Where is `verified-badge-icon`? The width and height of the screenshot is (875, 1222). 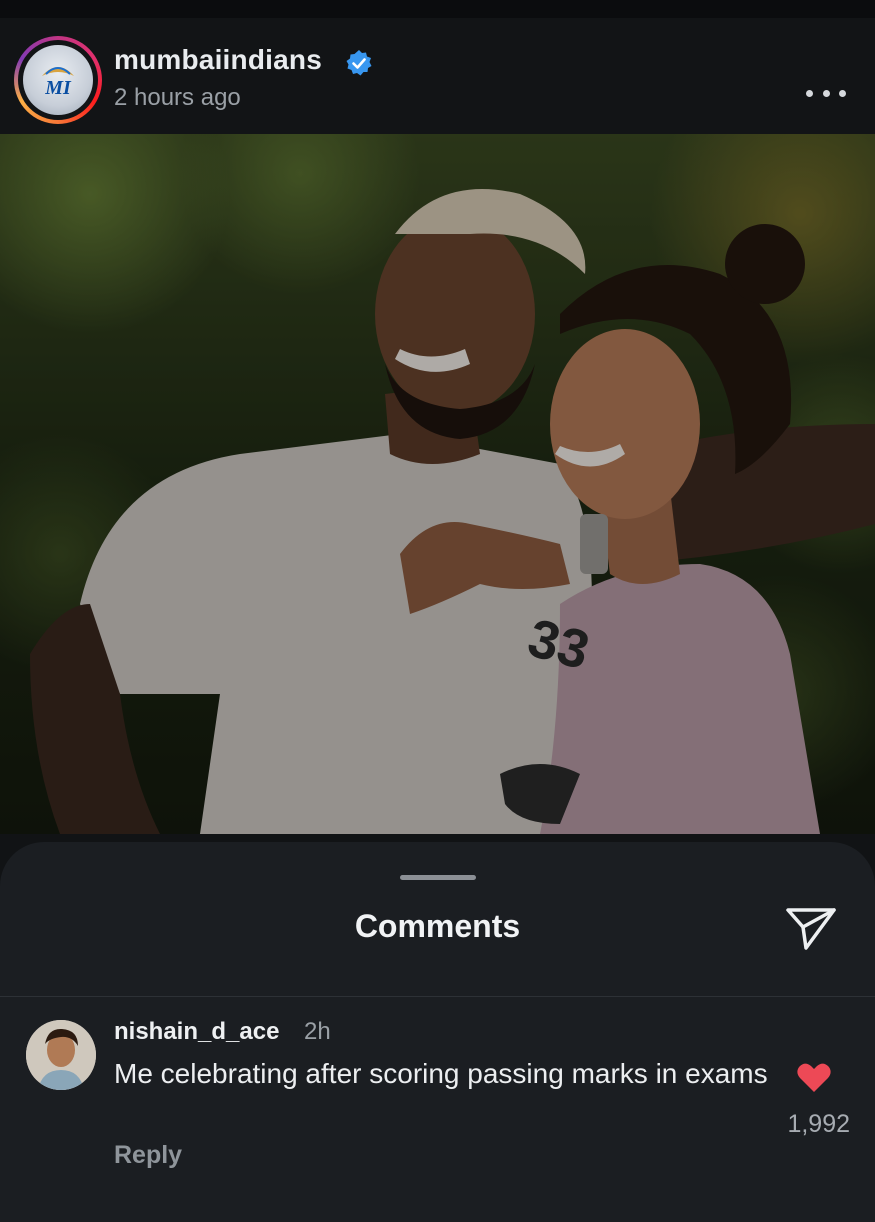
verified-badge-icon is located at coordinates (359, 63).